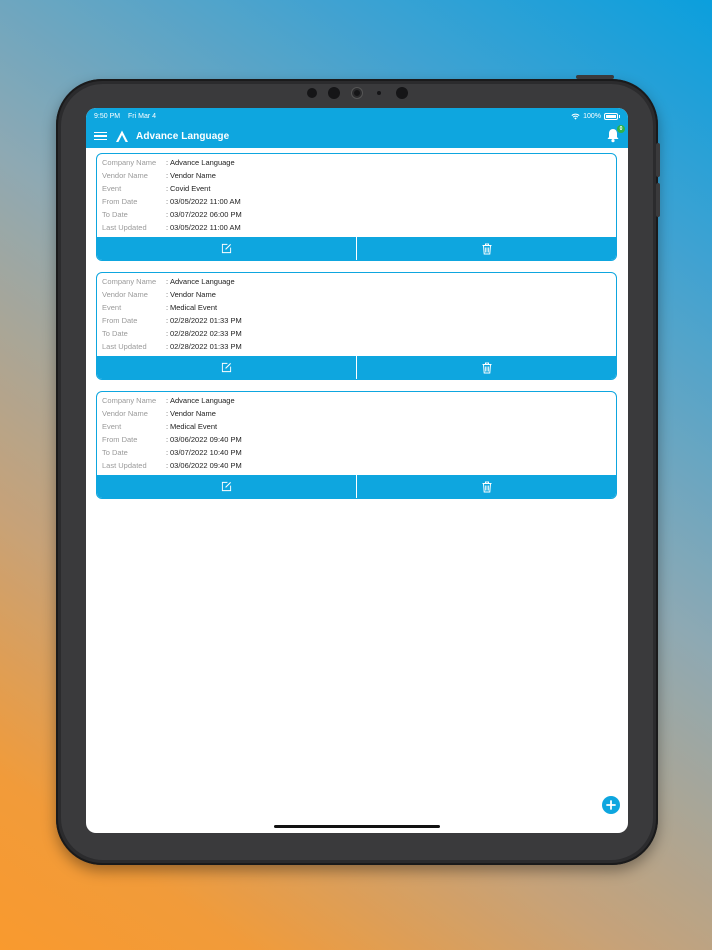 The image size is (712, 950). Describe the element at coordinates (206, 214) in the screenshot. I see `to-date-value: 03/07/2022 06:00 PM` at that location.